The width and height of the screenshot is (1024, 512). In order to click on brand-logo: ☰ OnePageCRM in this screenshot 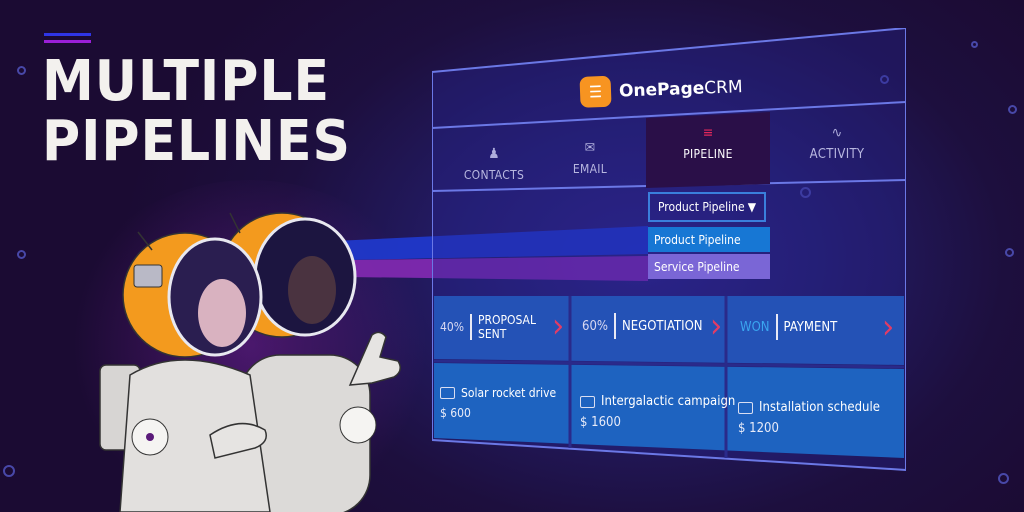, I will do `click(661, 89)`.